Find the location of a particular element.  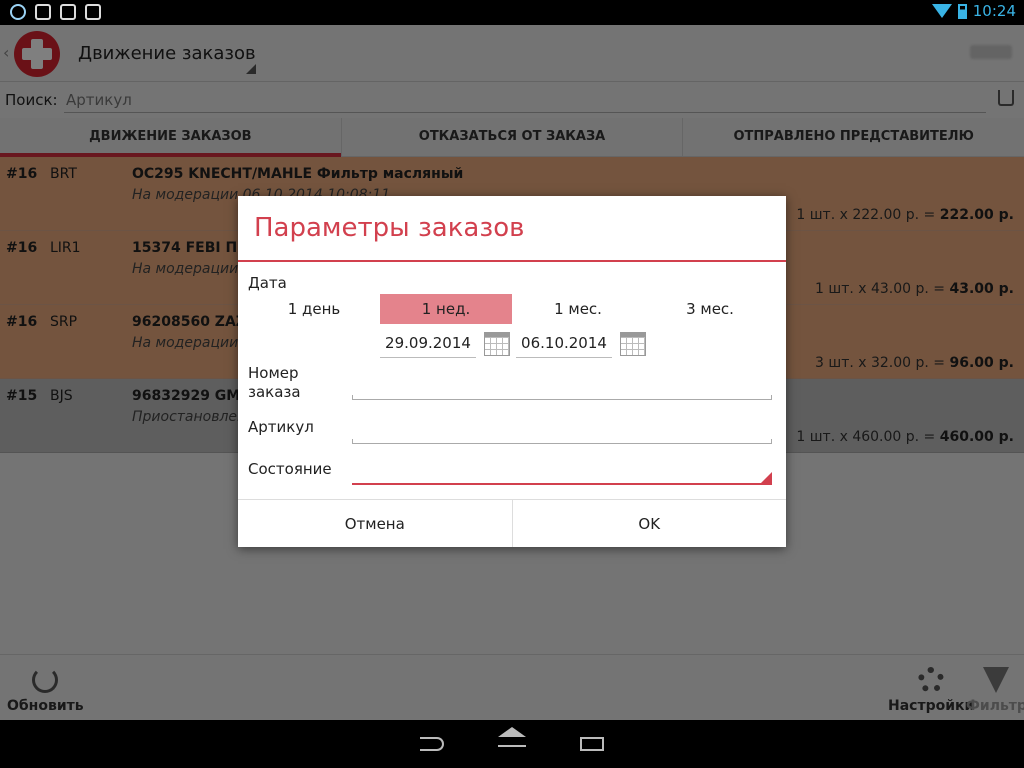

bag-icon is located at coordinates (93, 12).